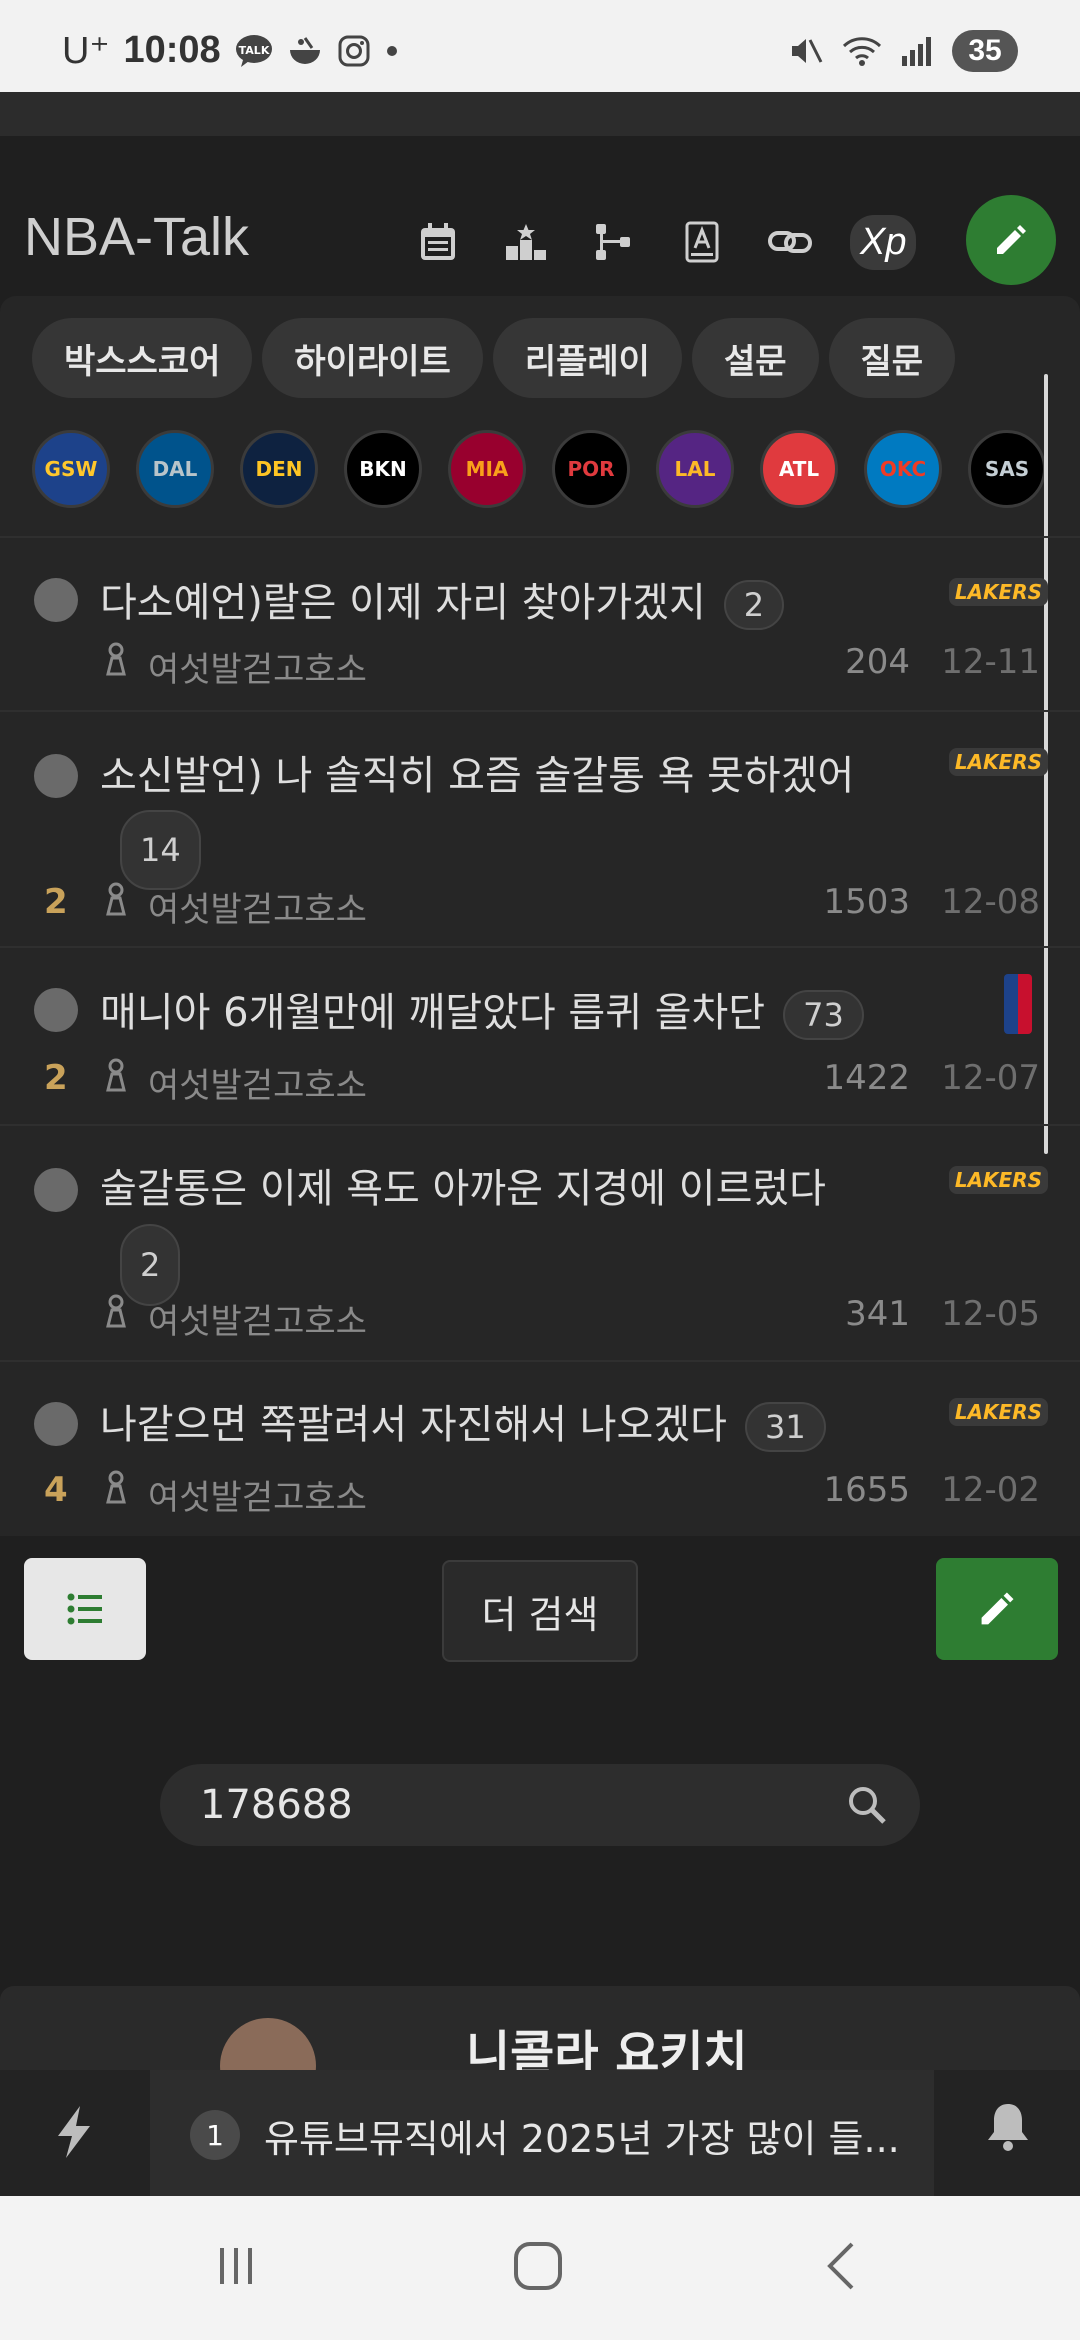 This screenshot has height=2340, width=1080. What do you see at coordinates (823, 1015) in the screenshot?
I see `comment-count-badge: 73` at bounding box center [823, 1015].